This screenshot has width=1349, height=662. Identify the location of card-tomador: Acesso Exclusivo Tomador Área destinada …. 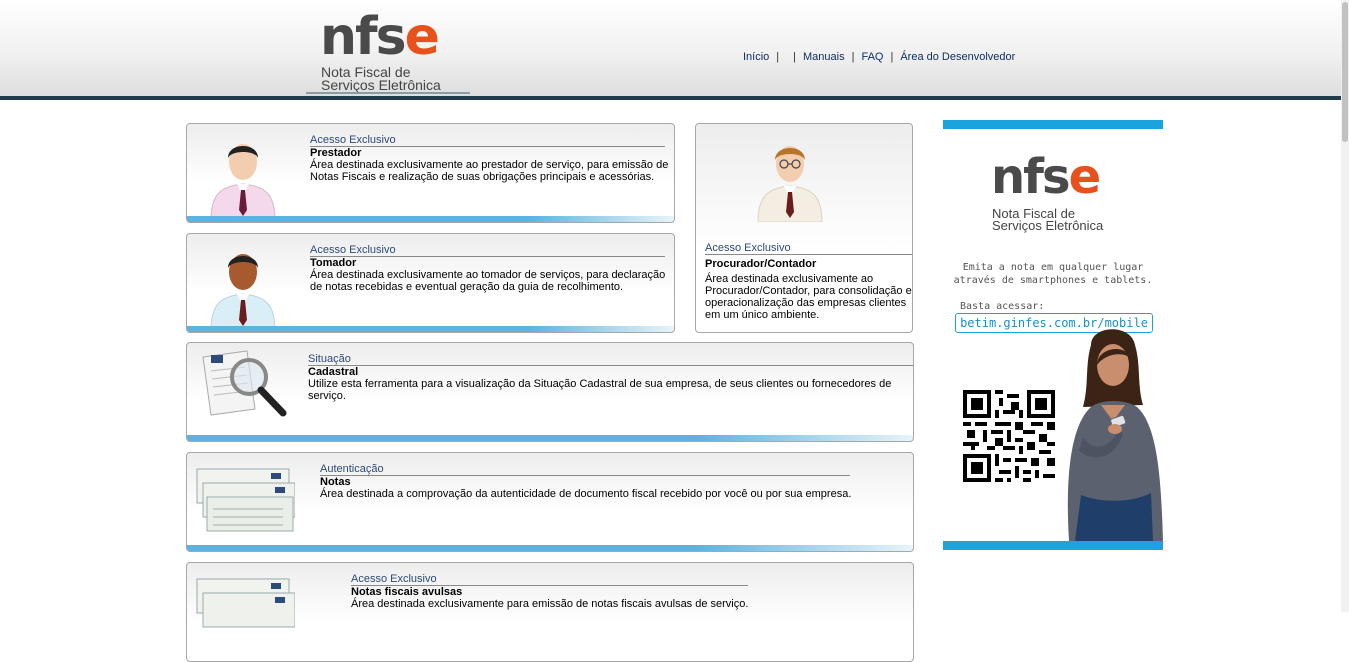
(430, 283).